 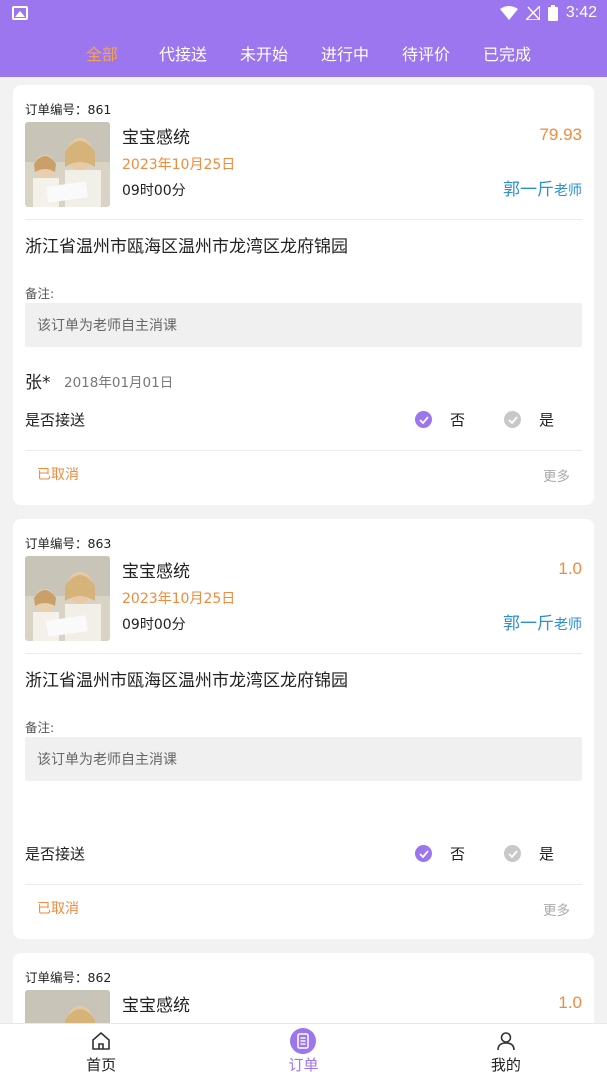 I want to click on order-tabs: 全部 代接送 未开始 进行中 待评价 已完成, so click(x=303, y=53).